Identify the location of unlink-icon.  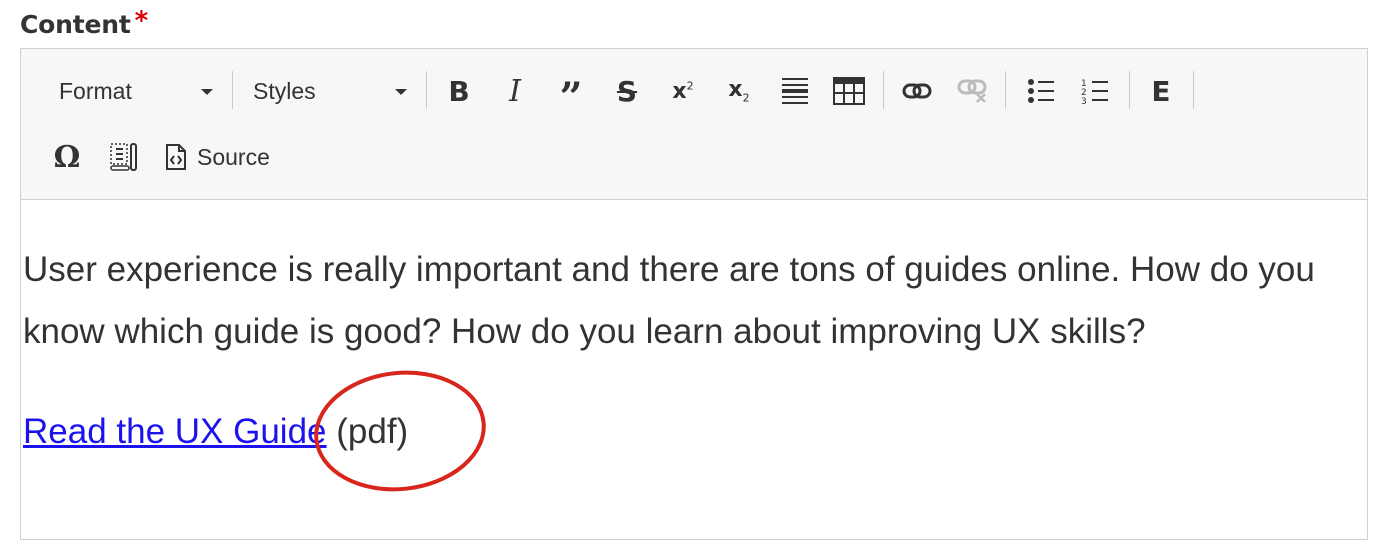
(972, 91).